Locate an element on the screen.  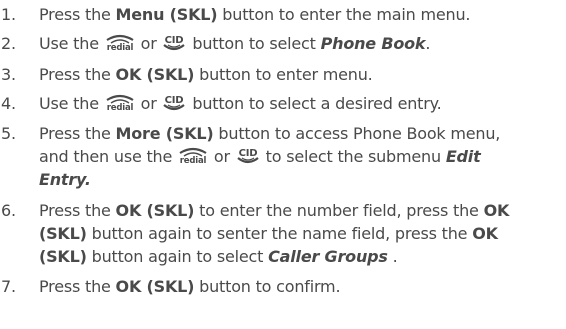
step-7: 7. Press the OK (SKL) button to confirm. is located at coordinates (280, 286).